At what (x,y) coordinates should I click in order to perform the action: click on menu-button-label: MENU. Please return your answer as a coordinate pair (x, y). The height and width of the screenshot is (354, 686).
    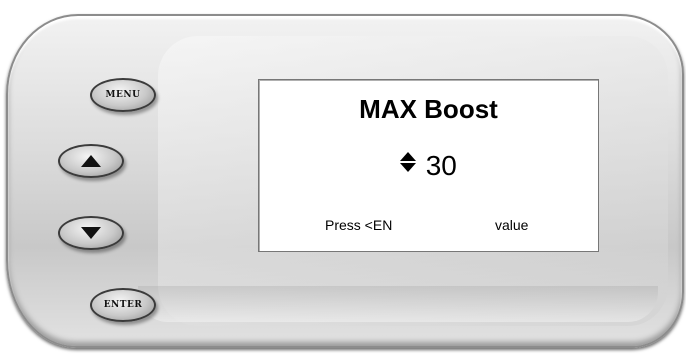
    Looking at the image, I should click on (123, 95).